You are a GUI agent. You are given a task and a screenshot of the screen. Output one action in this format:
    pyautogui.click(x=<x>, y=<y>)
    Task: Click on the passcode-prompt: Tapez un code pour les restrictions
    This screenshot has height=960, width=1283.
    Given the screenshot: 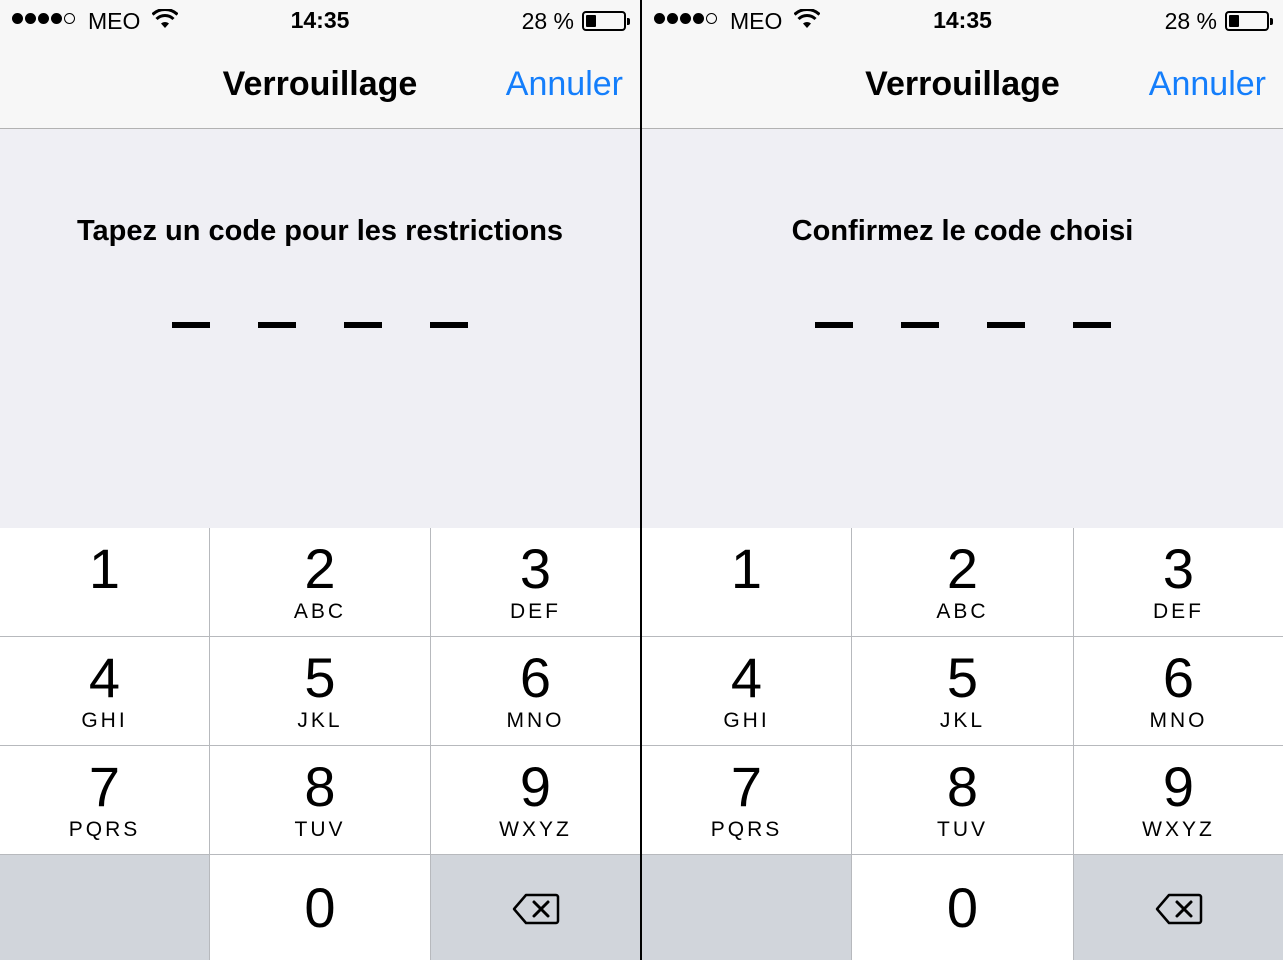 What is the action you would take?
    pyautogui.click(x=320, y=231)
    